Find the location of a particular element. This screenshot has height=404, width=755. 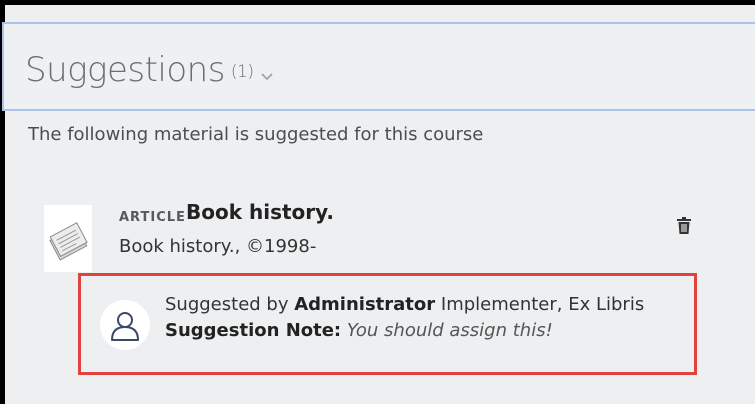

article-paper-icon is located at coordinates (68, 238).